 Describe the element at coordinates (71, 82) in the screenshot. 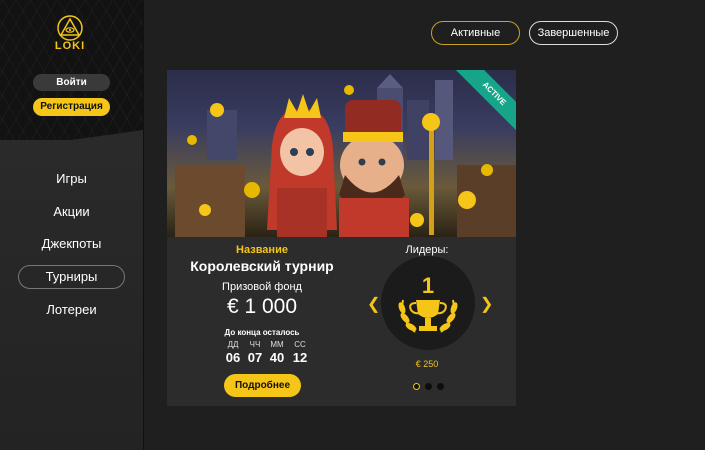

I see `login-button: Войти` at that location.